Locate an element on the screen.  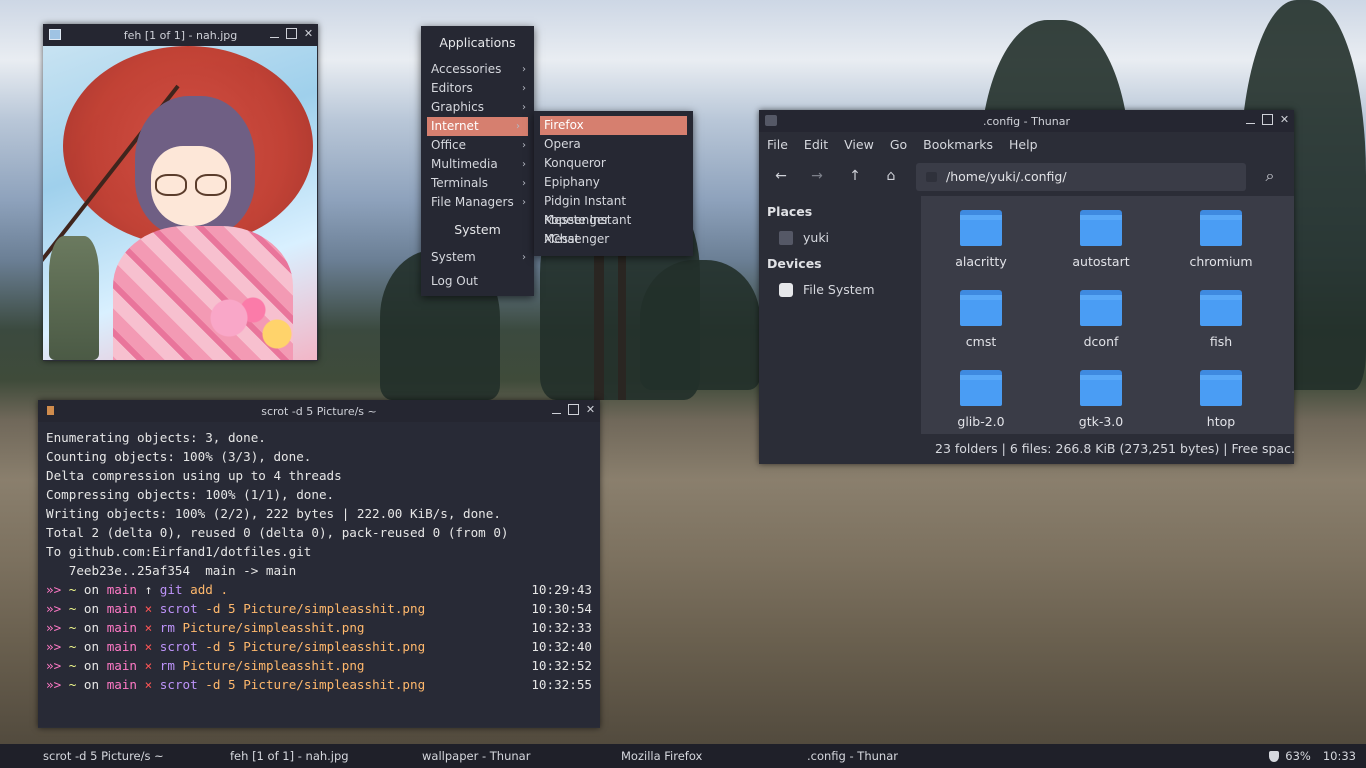
terminal-titlebar: scrot -d 5 Picture/s ~ is located at coordinates (319, 411).